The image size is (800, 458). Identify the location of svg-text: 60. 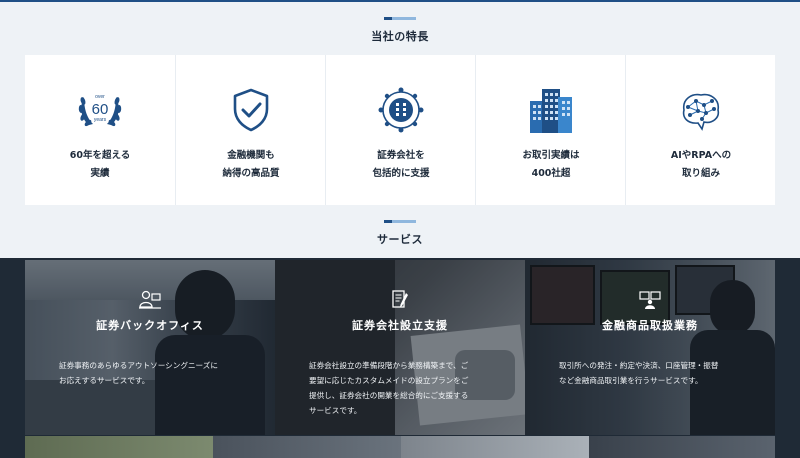
(100, 109).